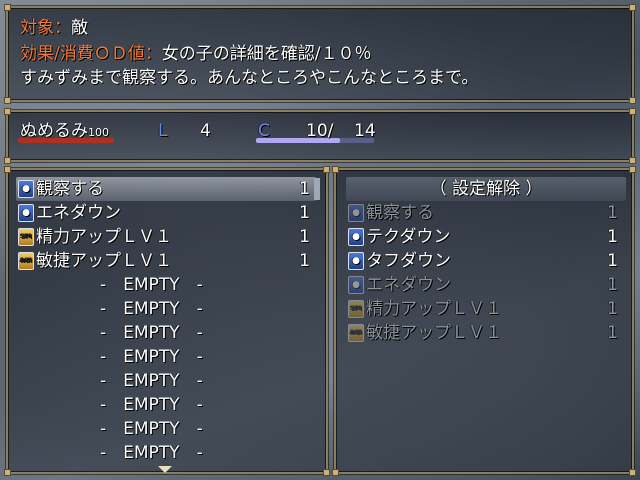  I want to click on left_list-item: ● エネダウン, so click(69, 213).